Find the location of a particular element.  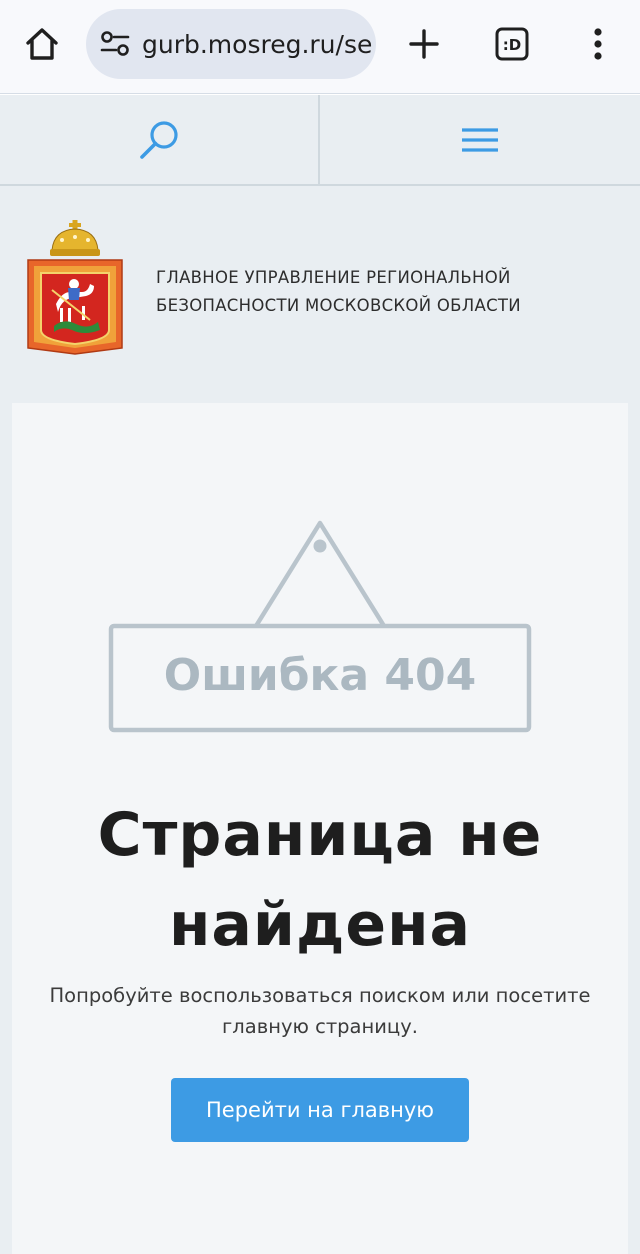

search-icon is located at coordinates (159, 139).